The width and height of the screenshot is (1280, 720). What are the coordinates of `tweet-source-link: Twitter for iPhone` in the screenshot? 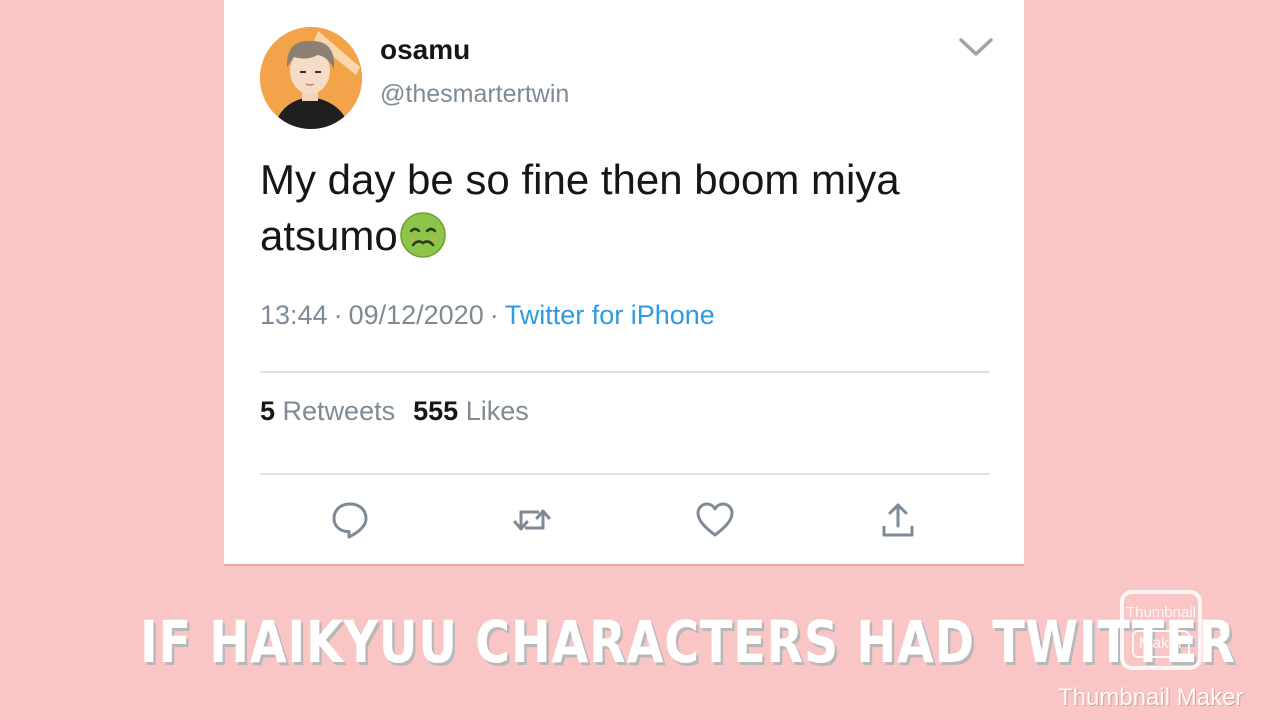 It's located at (610, 315).